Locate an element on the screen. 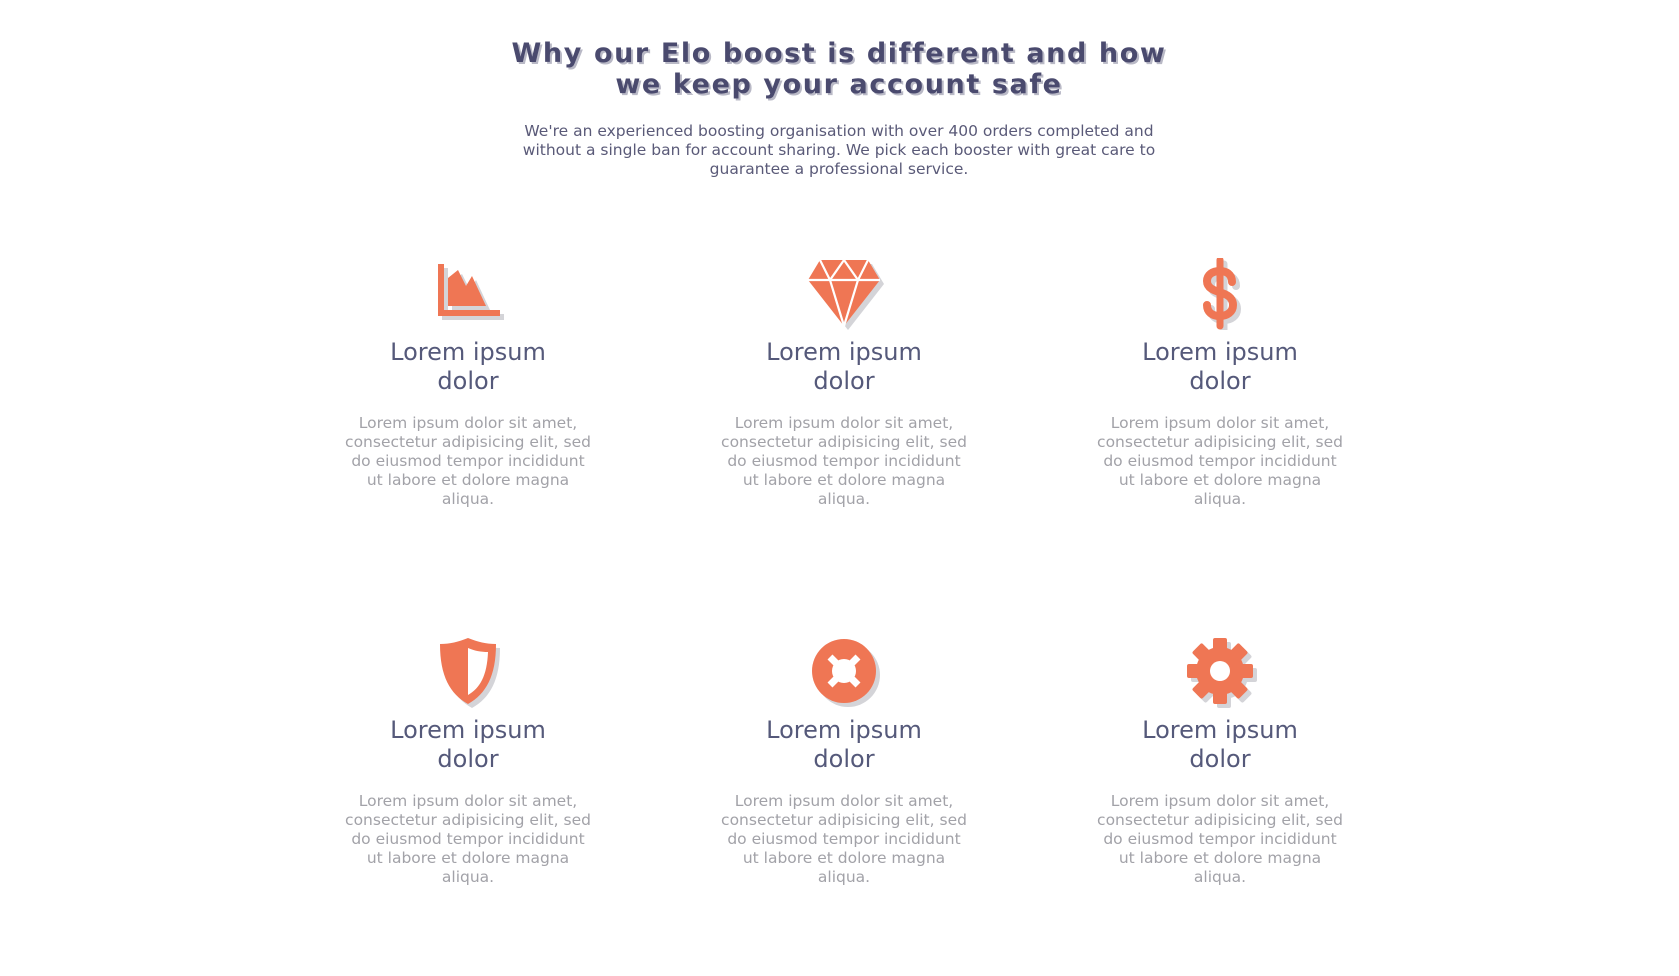 This screenshot has height=976, width=1679. gear-icon is located at coordinates (1222, 673).